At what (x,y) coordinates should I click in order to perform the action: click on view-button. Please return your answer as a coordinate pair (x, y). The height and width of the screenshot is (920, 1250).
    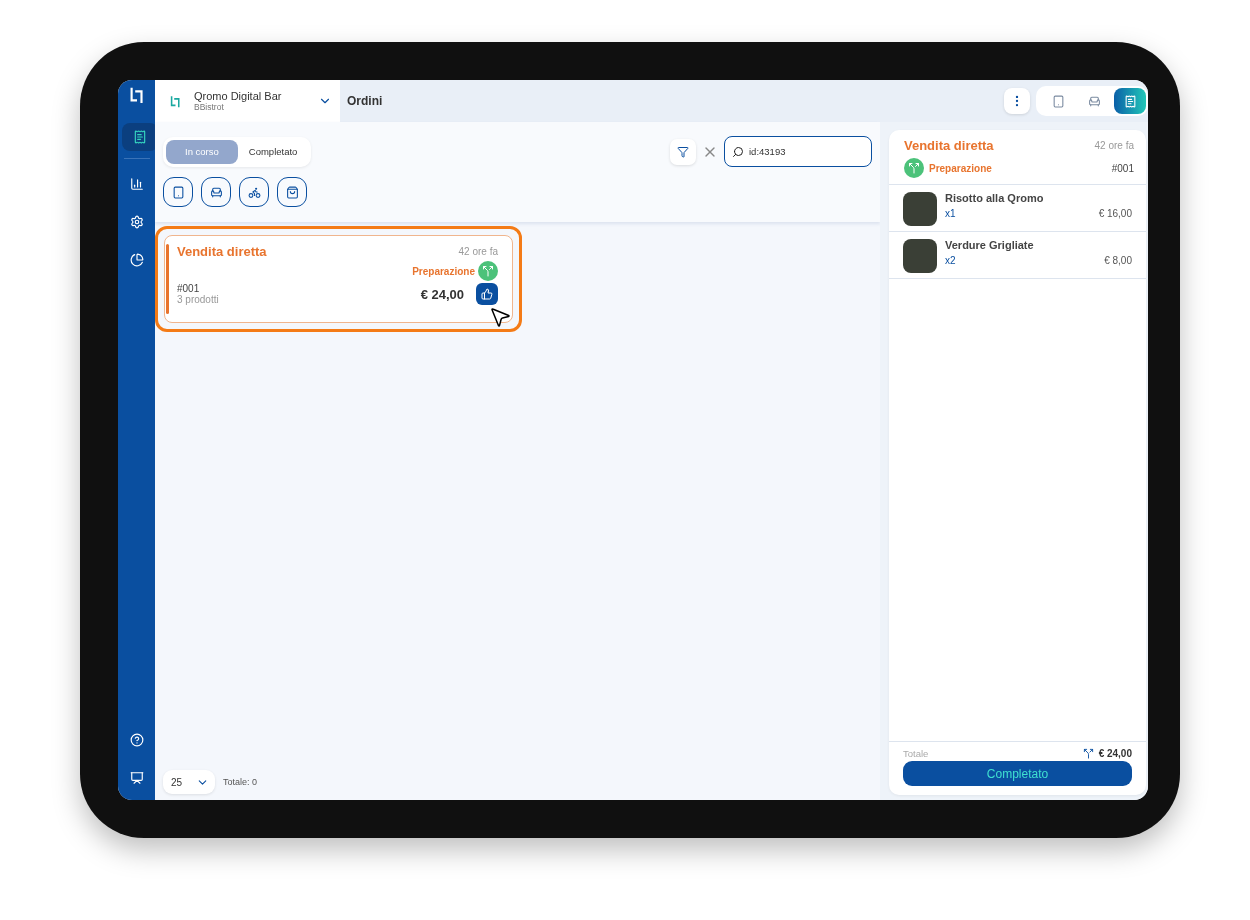
    Looking at the image, I should click on (1130, 101).